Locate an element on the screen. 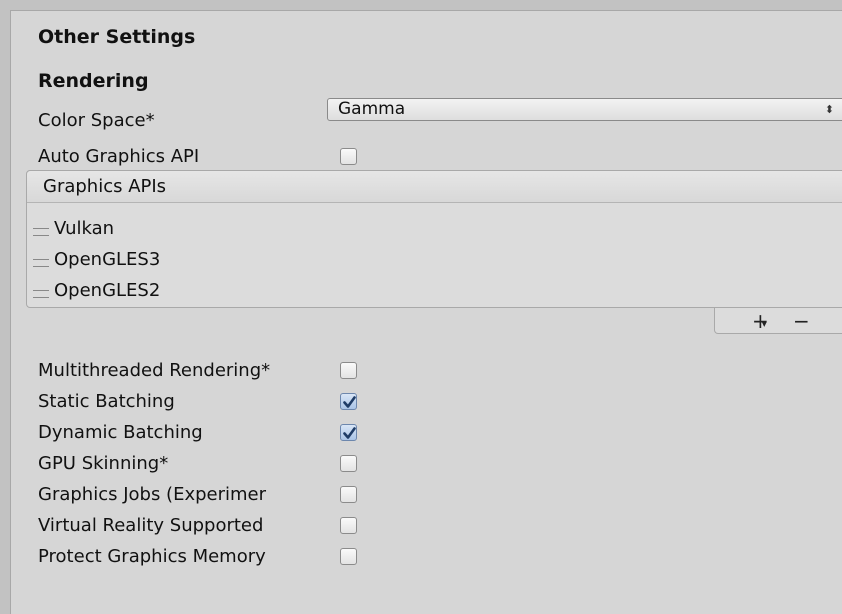  color-space-value: Gamma is located at coordinates (372, 109).